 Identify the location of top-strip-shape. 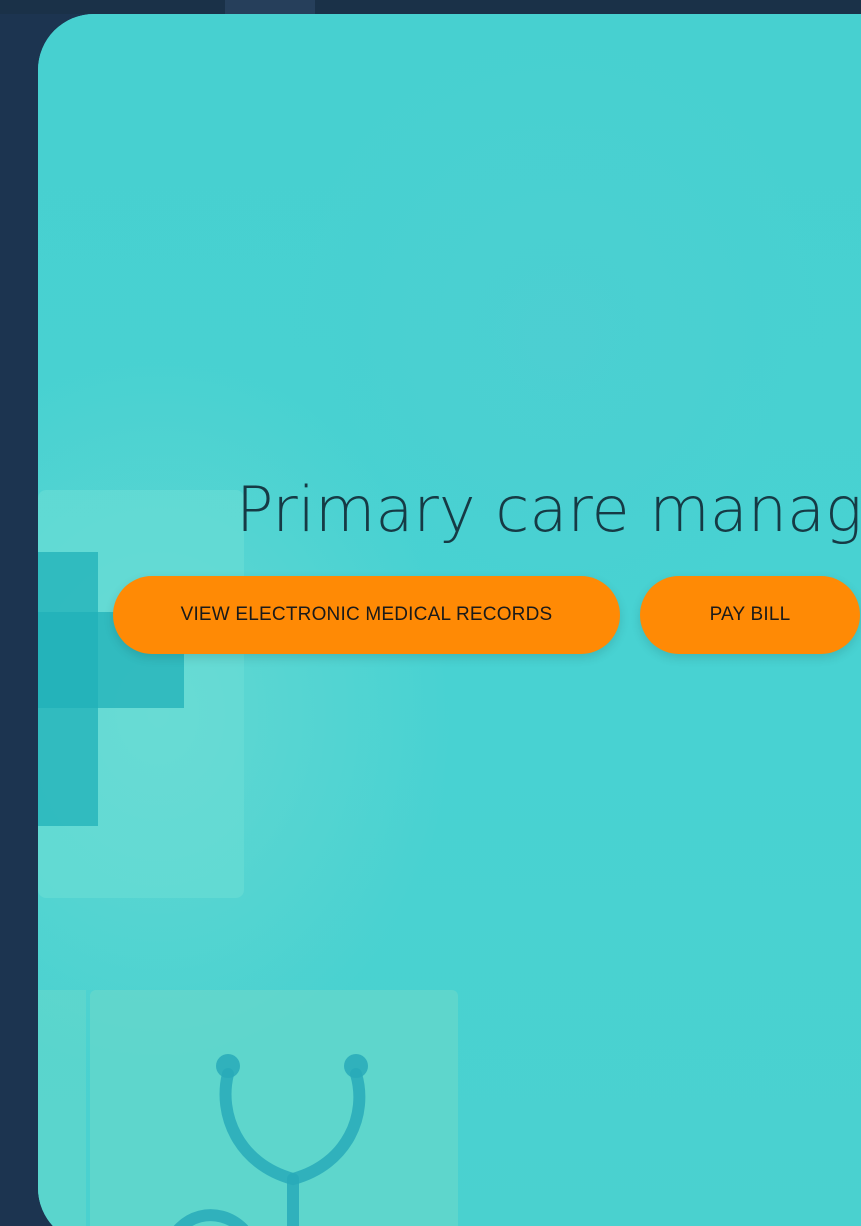
(270, 7).